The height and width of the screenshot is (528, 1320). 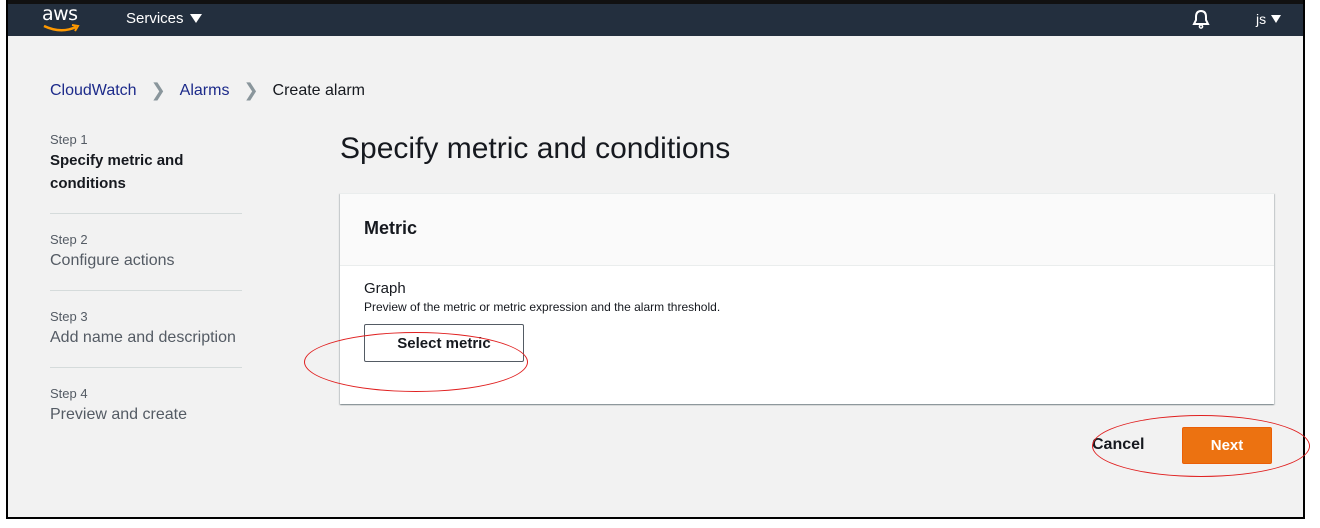 What do you see at coordinates (69, 393) in the screenshot?
I see `step-number: Step 4` at bounding box center [69, 393].